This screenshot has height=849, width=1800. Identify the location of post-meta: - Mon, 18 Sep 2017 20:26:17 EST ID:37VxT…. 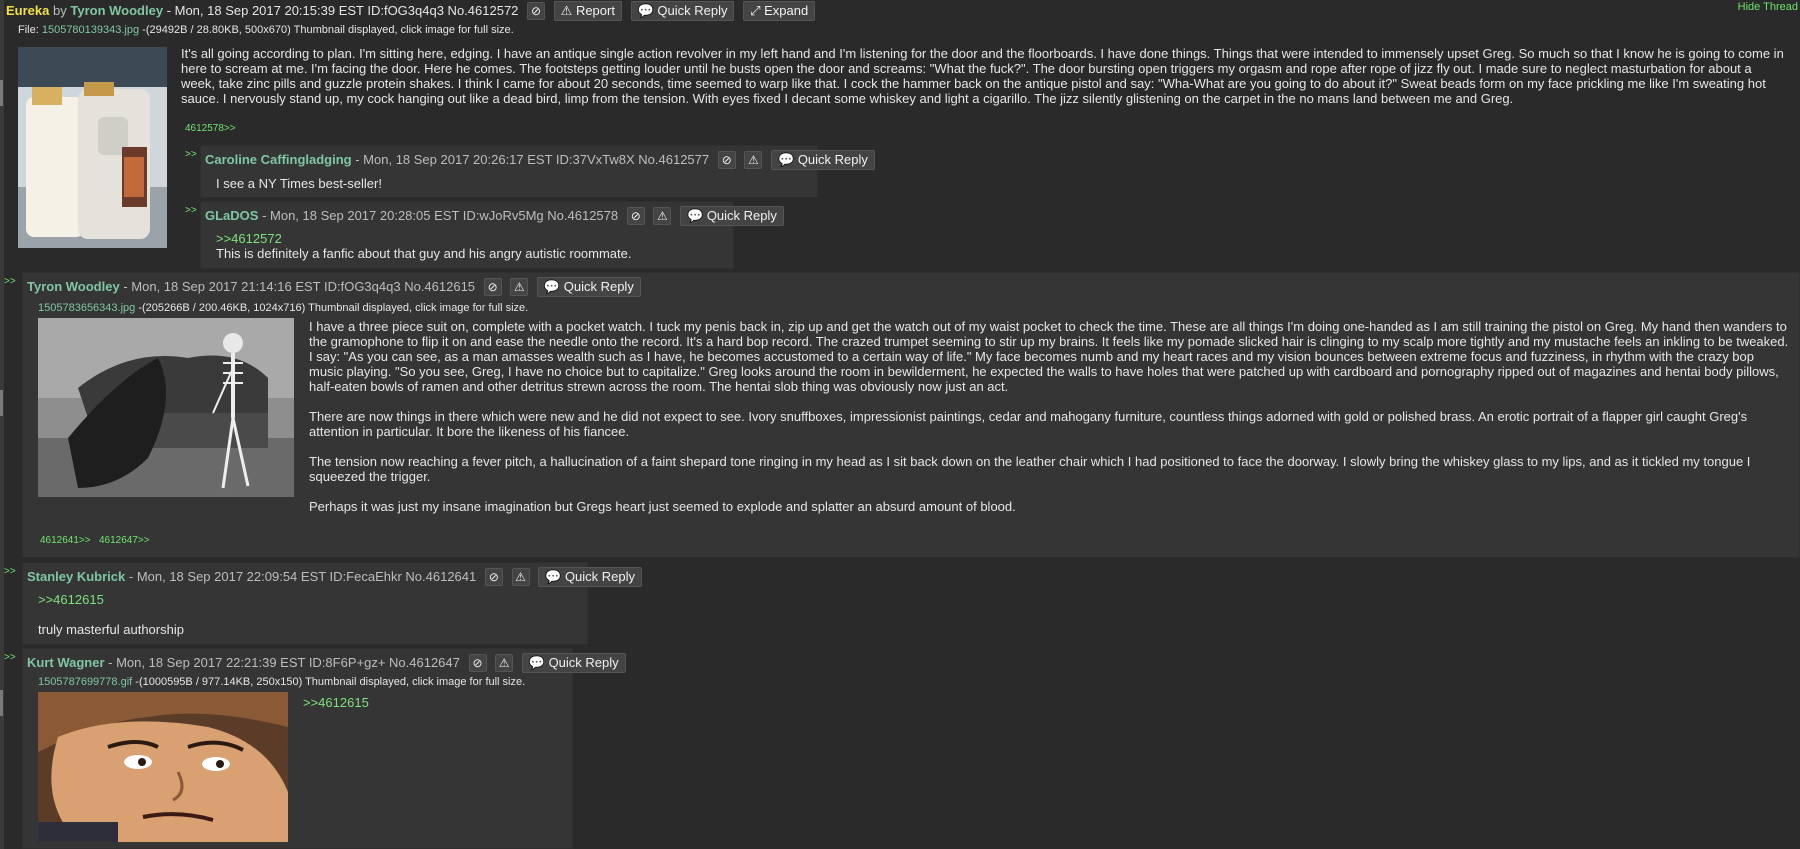
(530, 159).